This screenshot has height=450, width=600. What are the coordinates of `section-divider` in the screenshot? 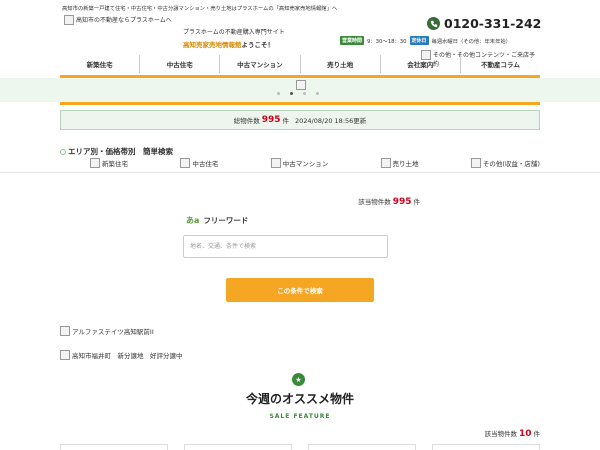 It's located at (300, 172).